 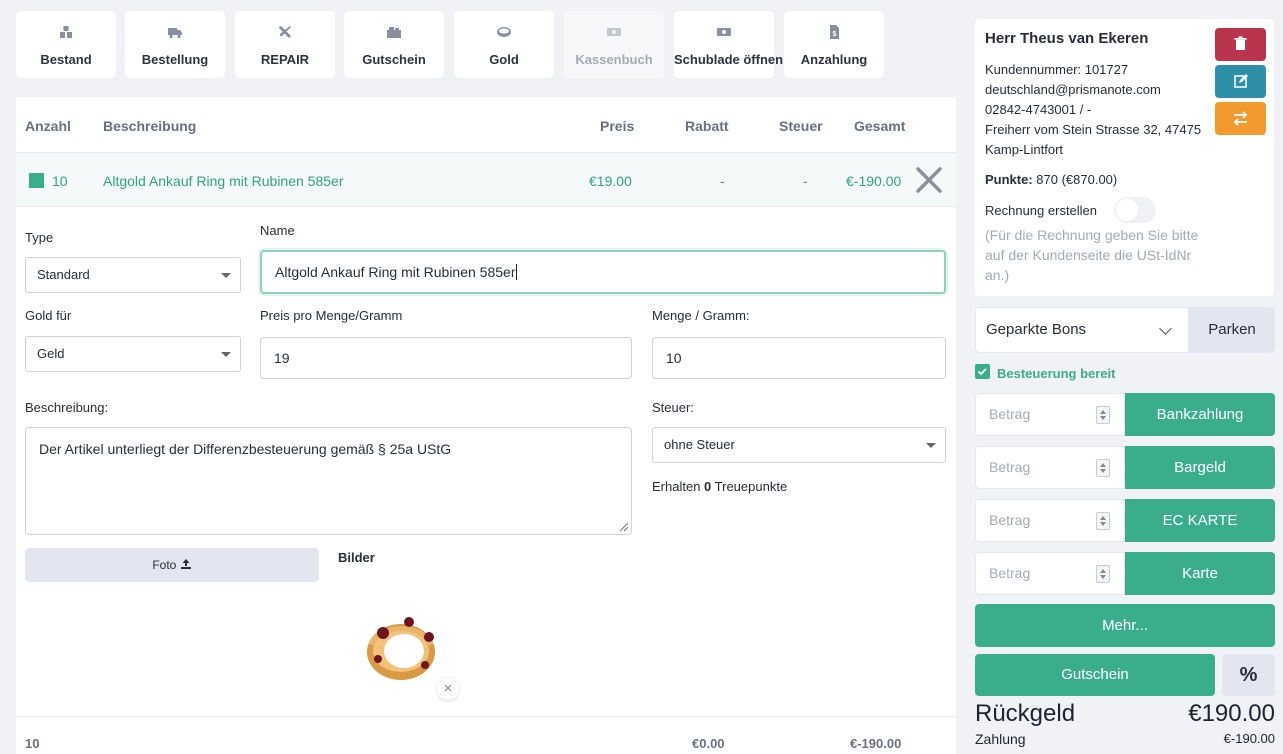 What do you see at coordinates (401, 644) in the screenshot?
I see `ring-product-image` at bounding box center [401, 644].